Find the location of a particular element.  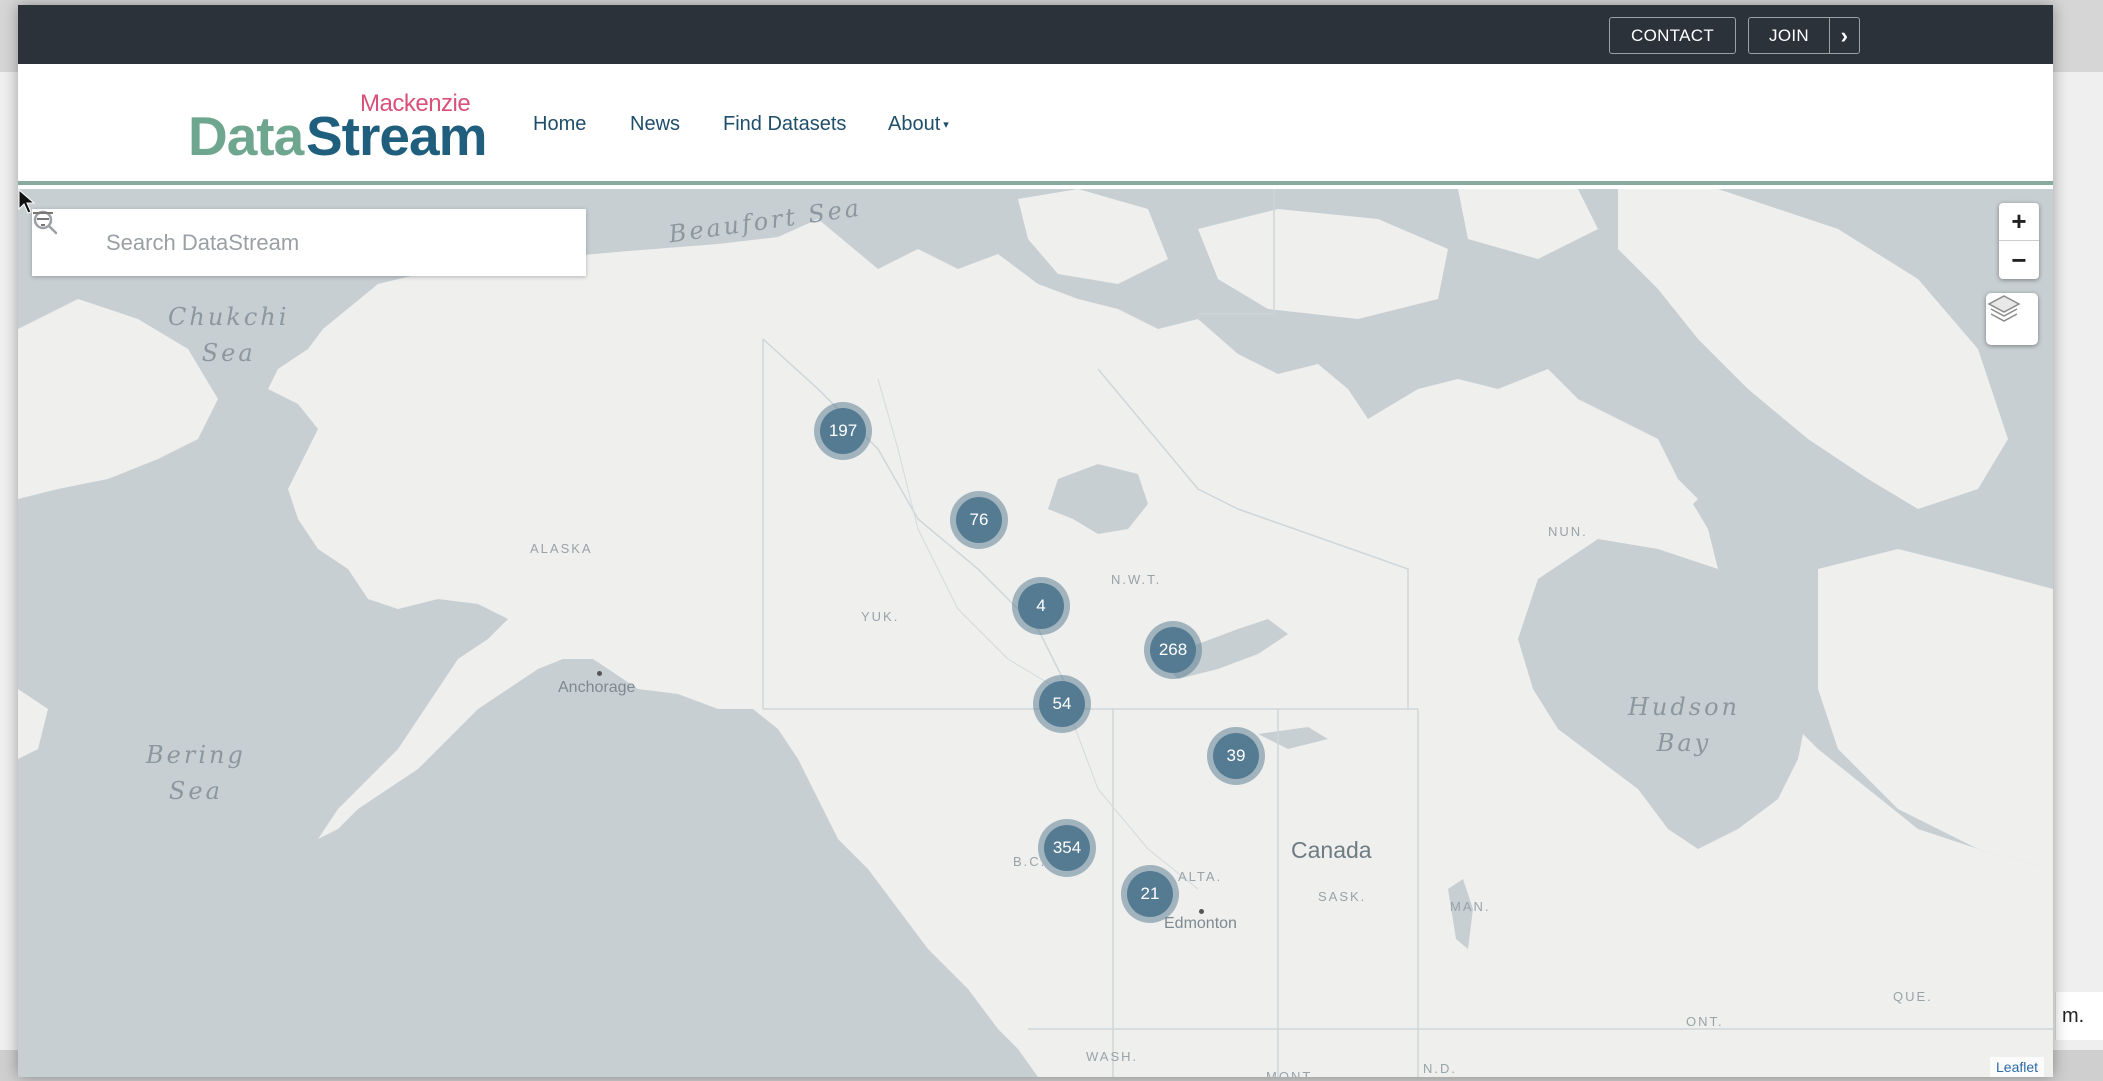

cluster-count: 268 is located at coordinates (1173, 650).